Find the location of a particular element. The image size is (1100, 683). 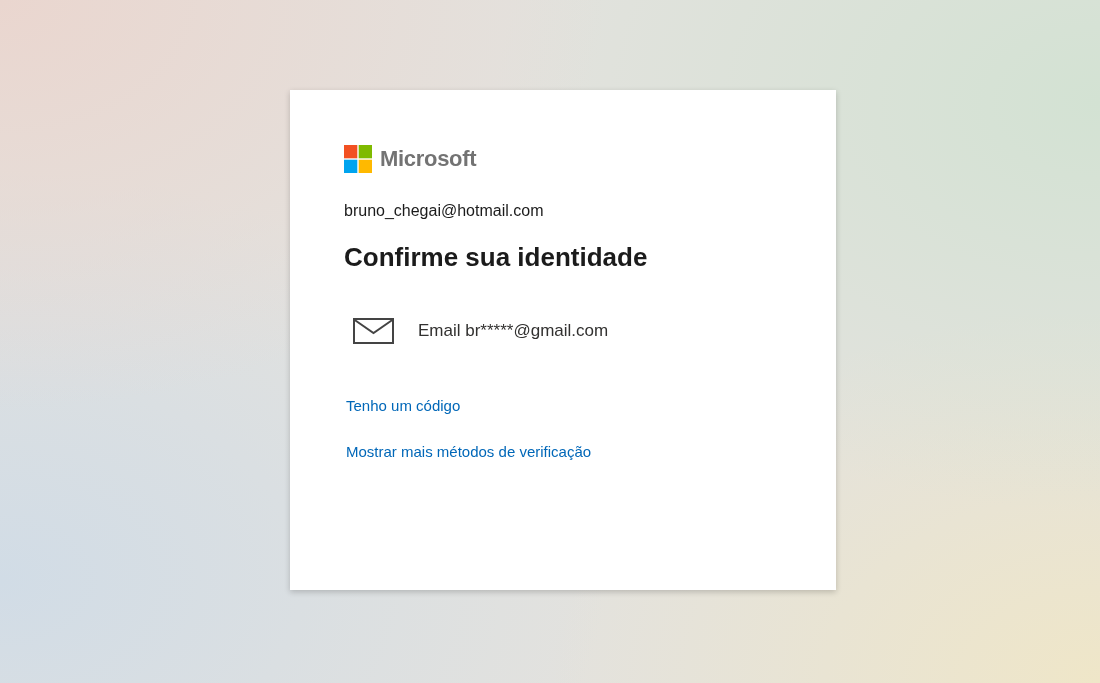

text-link: Mostrar mais métodos de verificação is located at coordinates (469, 452).